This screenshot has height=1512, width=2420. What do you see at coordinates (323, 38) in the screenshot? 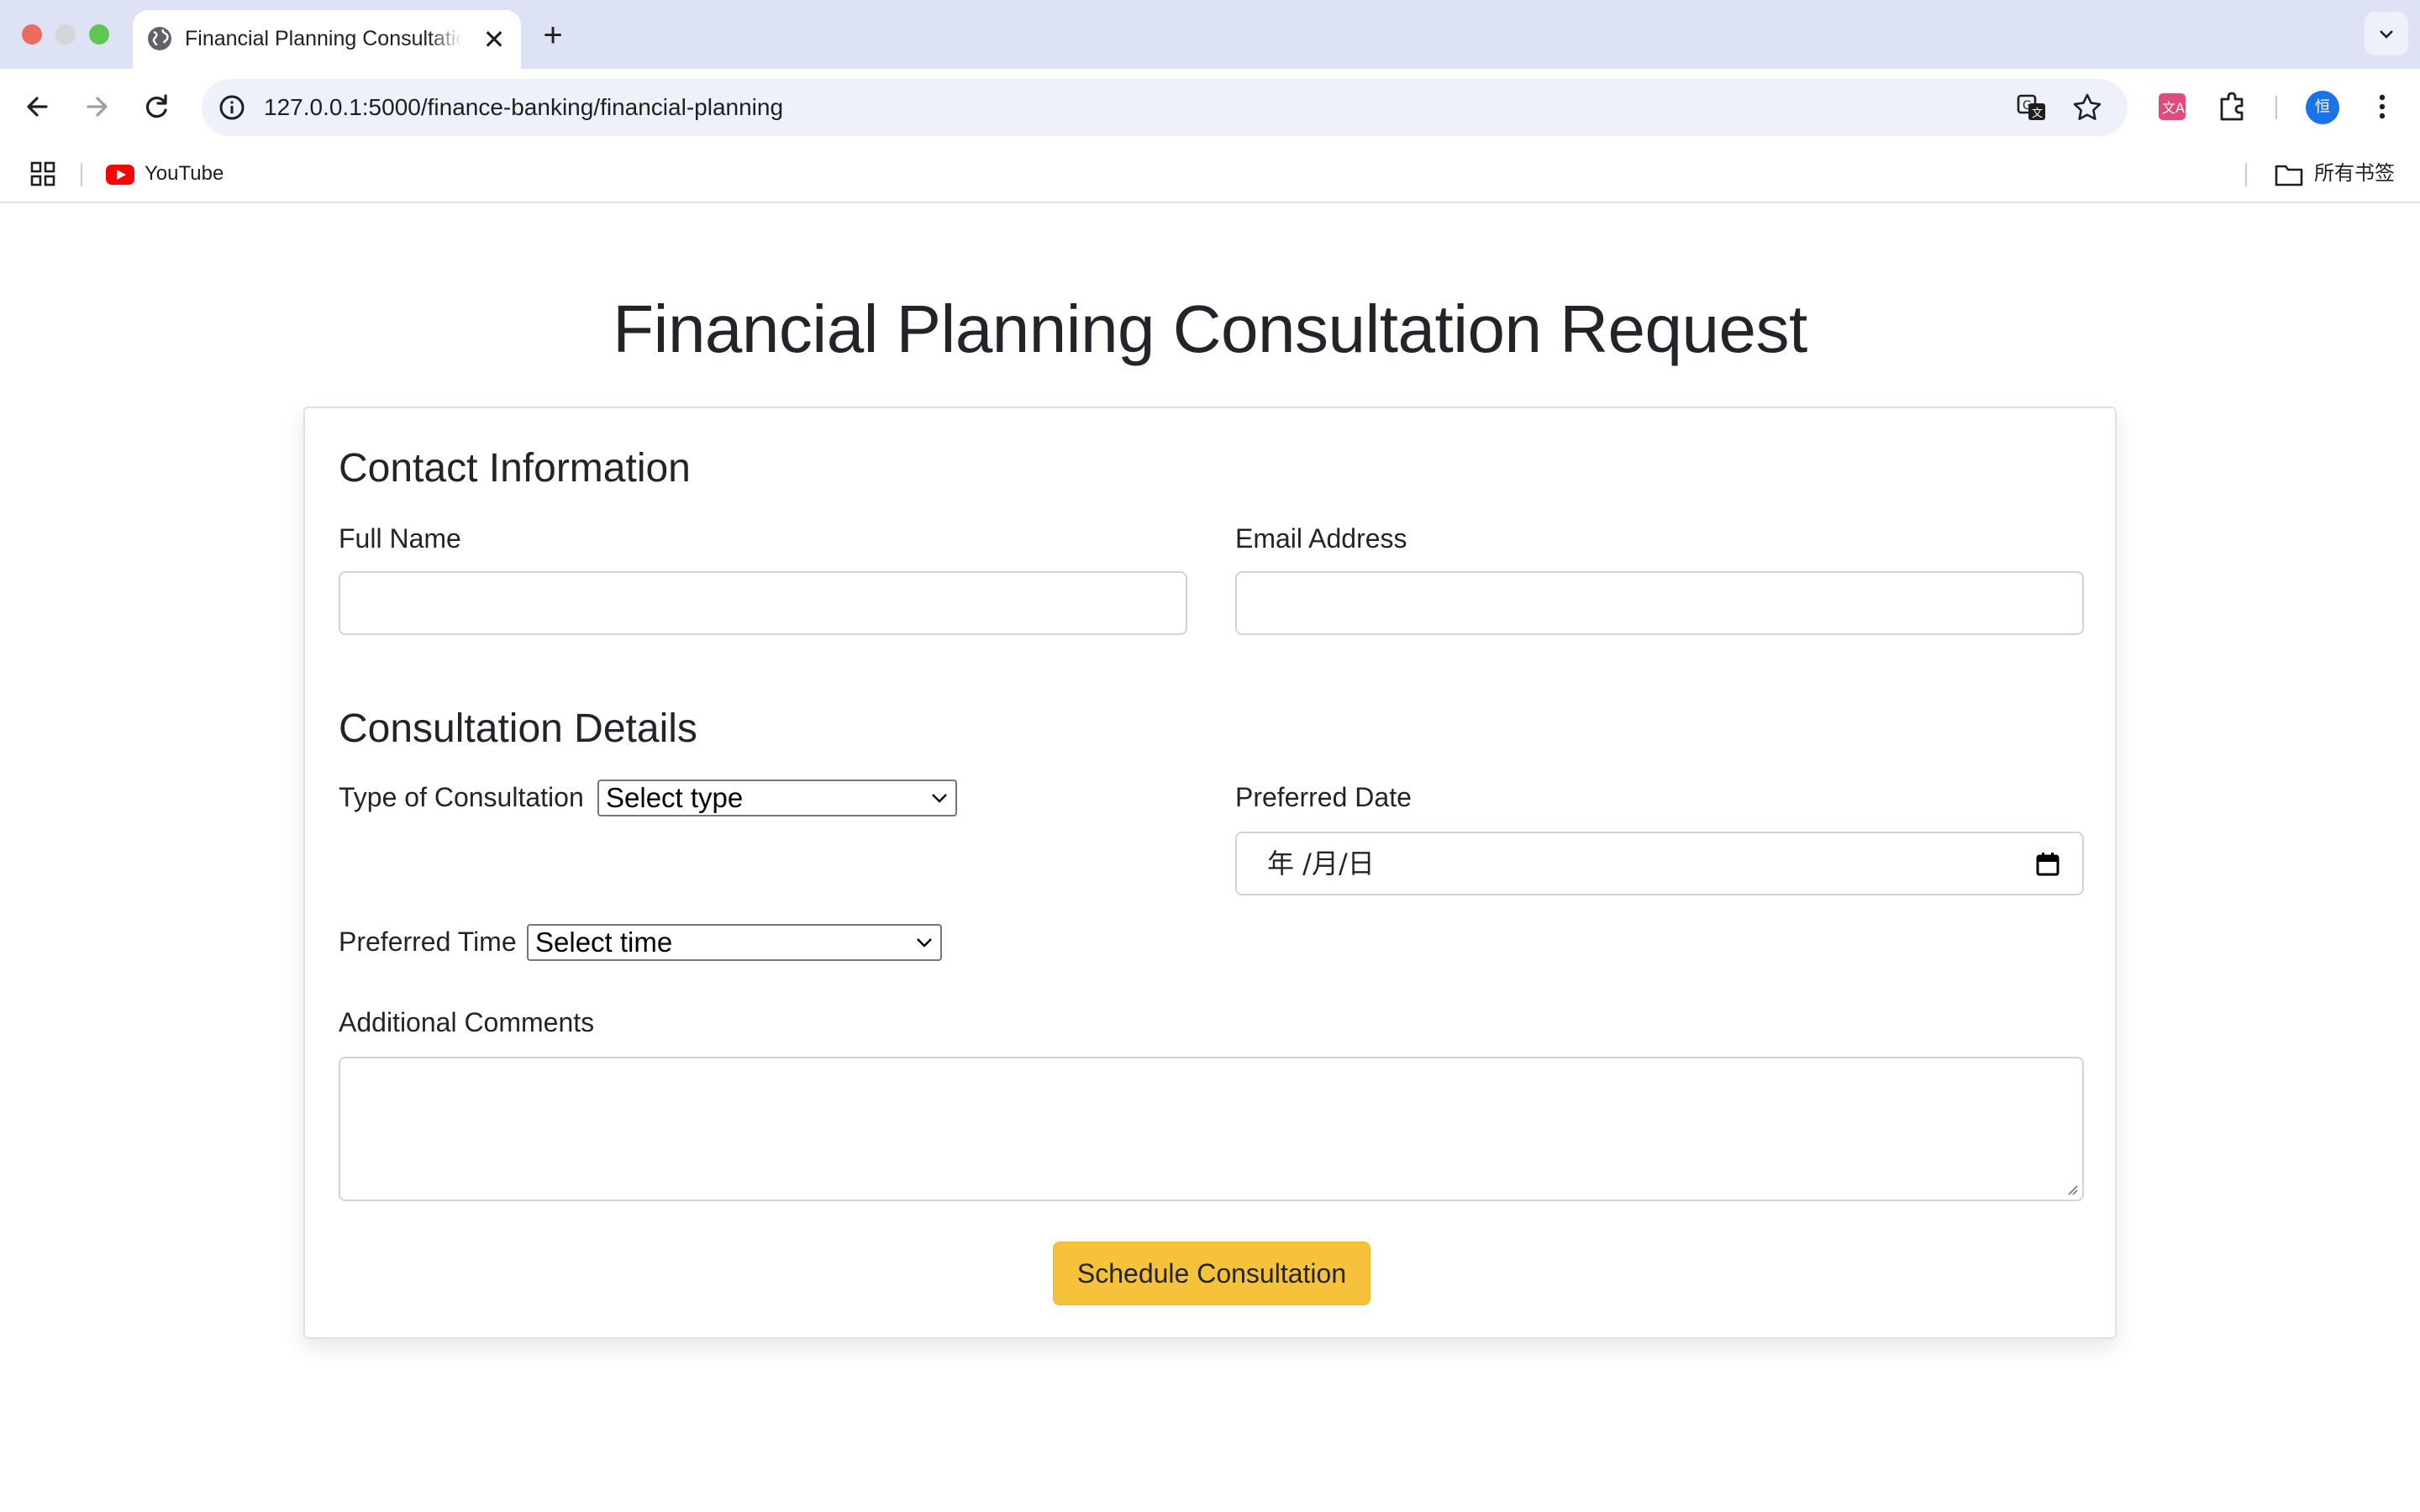
I see `tab-title: Financial Planning Consultation Request` at bounding box center [323, 38].